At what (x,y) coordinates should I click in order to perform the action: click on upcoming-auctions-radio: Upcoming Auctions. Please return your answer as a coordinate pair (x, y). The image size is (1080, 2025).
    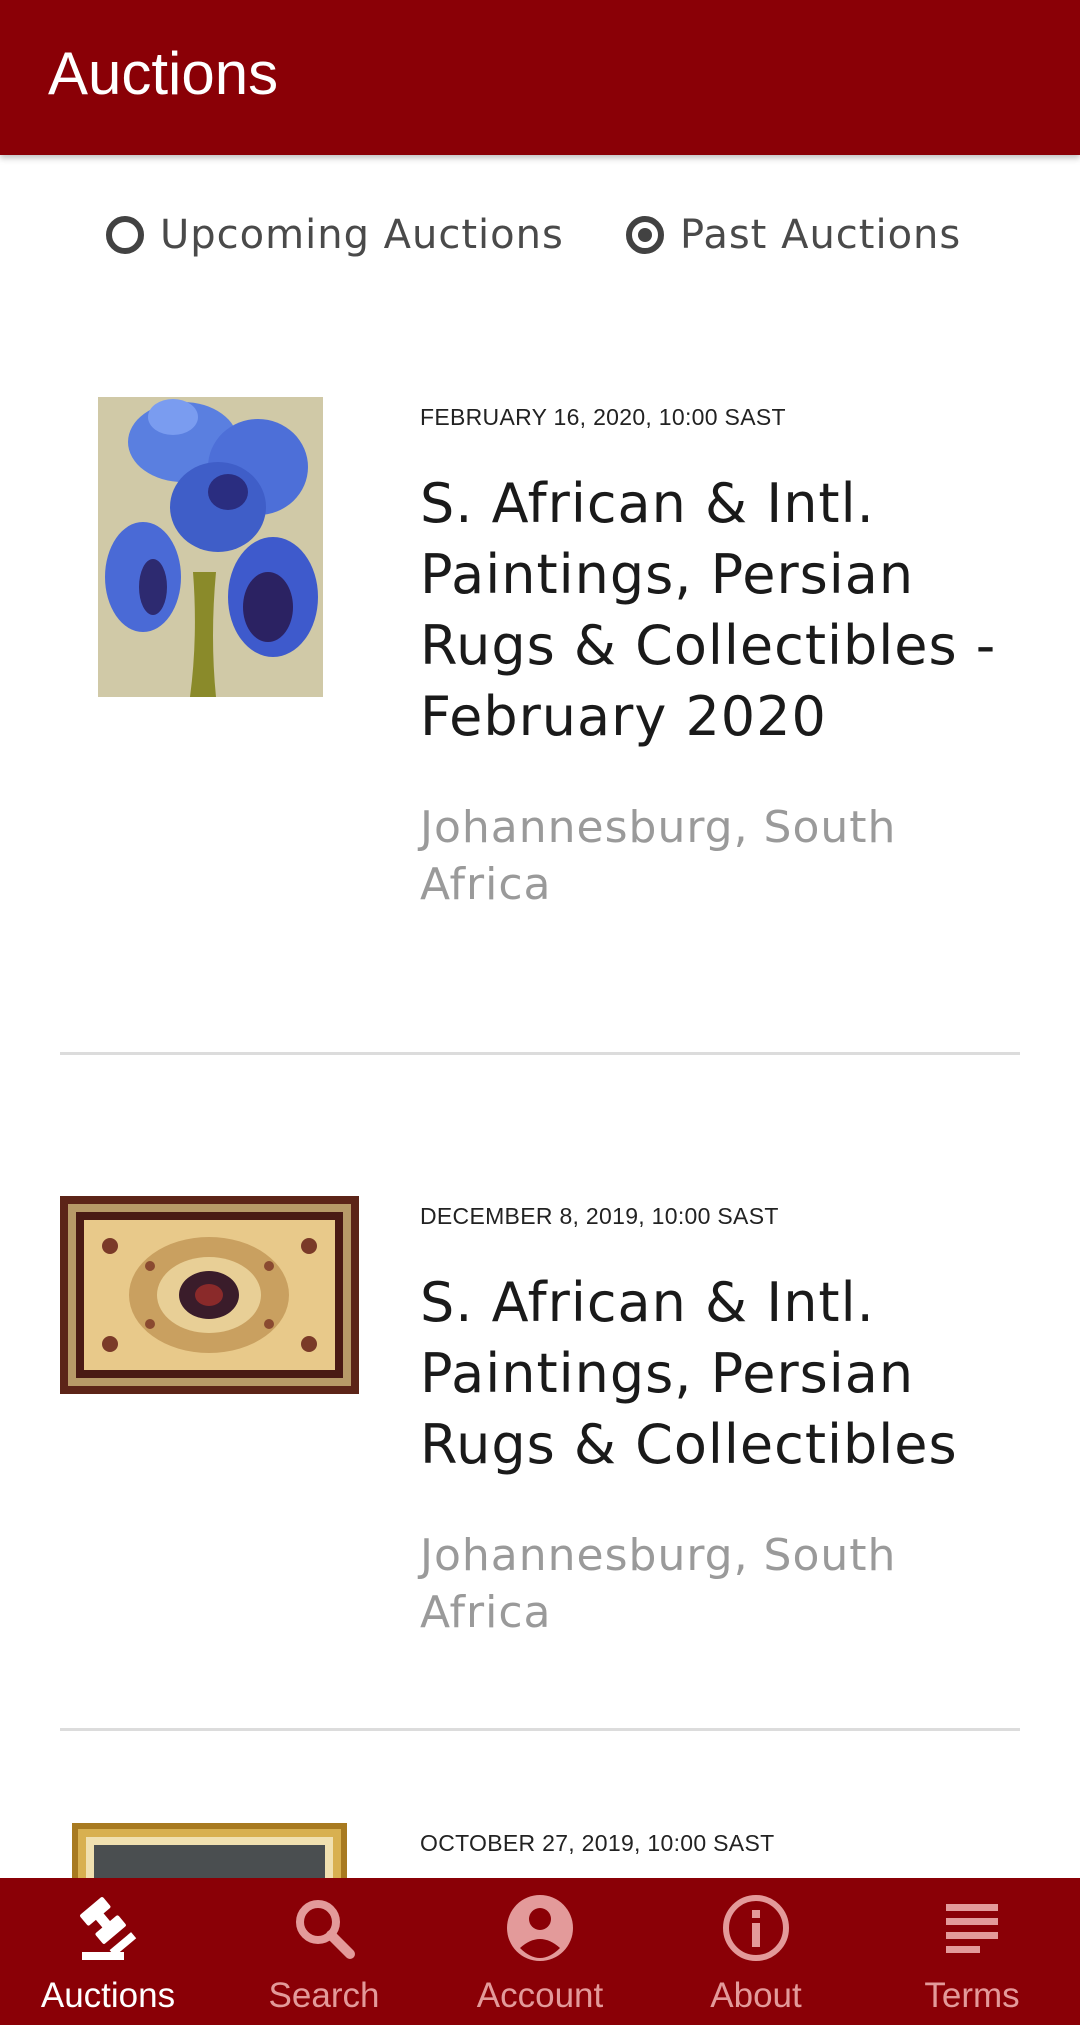
    Looking at the image, I should click on (335, 235).